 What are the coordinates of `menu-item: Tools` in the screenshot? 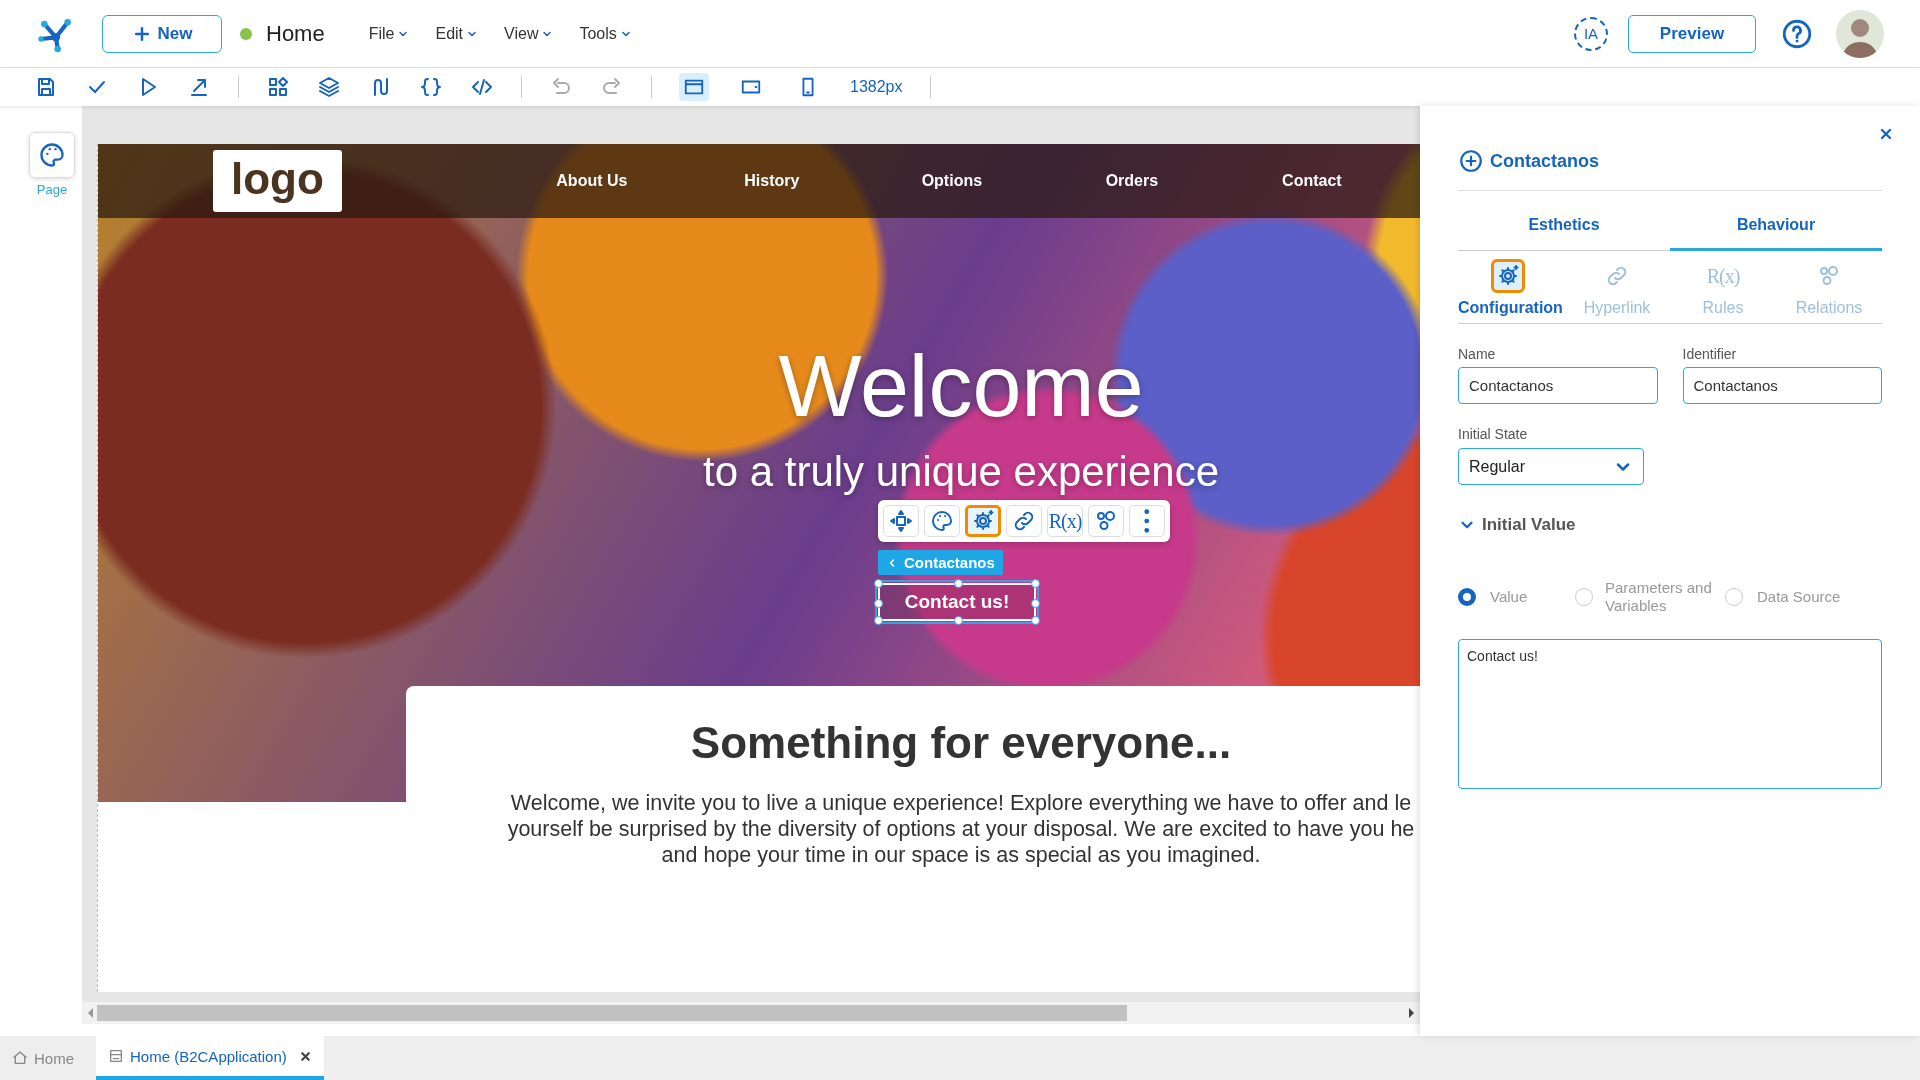 It's located at (605, 33).